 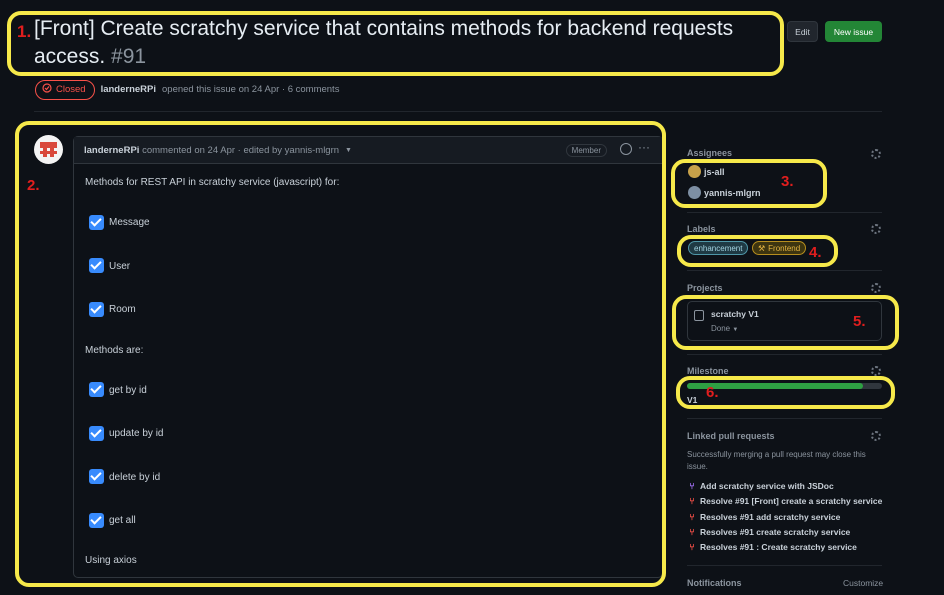 What do you see at coordinates (701, 229) in the screenshot?
I see `labels-heading: Labels` at bounding box center [701, 229].